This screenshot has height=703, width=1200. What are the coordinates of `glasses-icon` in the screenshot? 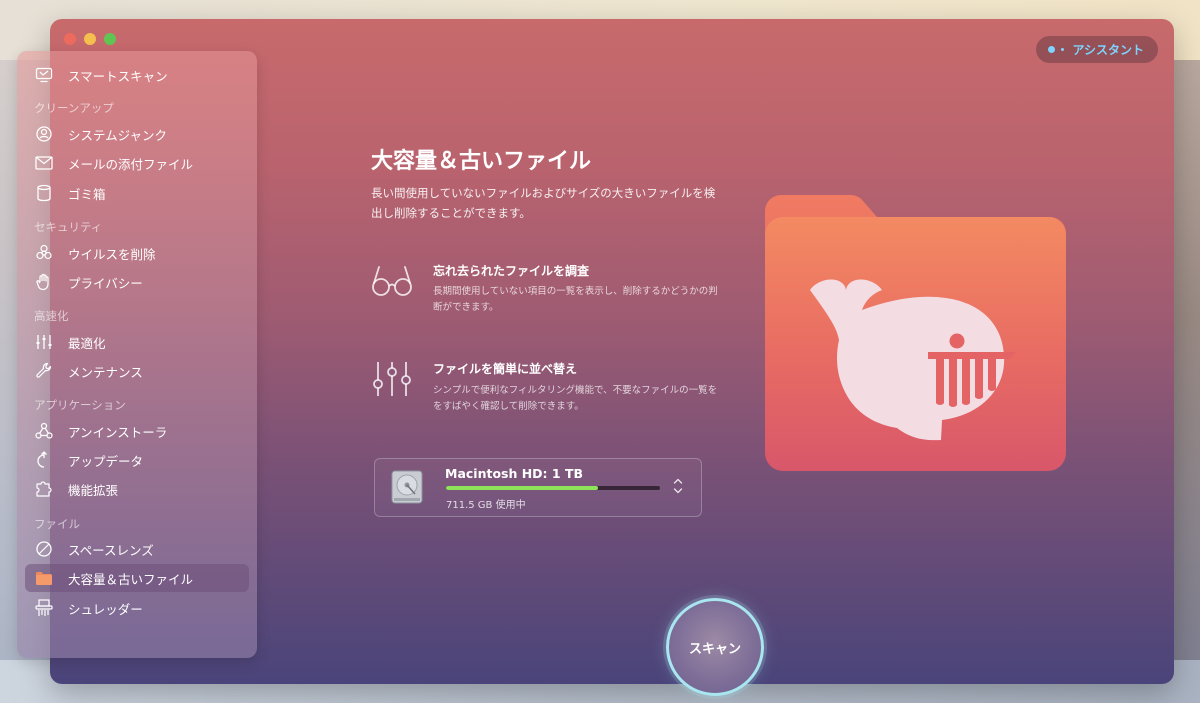 It's located at (392, 282).